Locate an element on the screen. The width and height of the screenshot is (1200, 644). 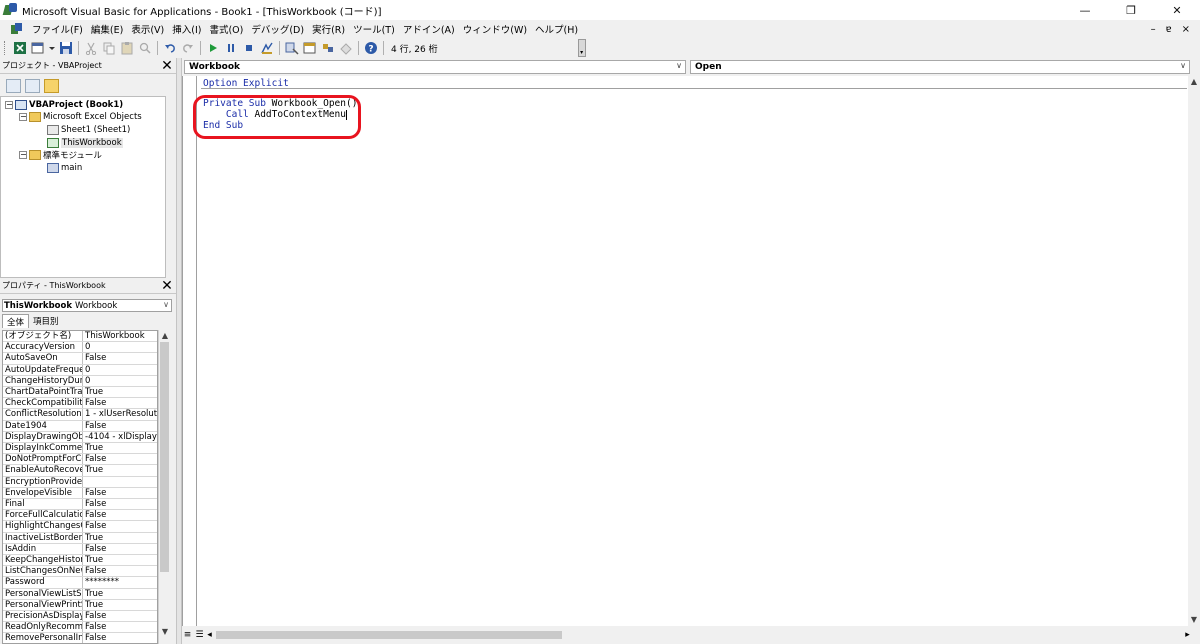
chevron-down-icon: ∨ is located at coordinates (166, 304).